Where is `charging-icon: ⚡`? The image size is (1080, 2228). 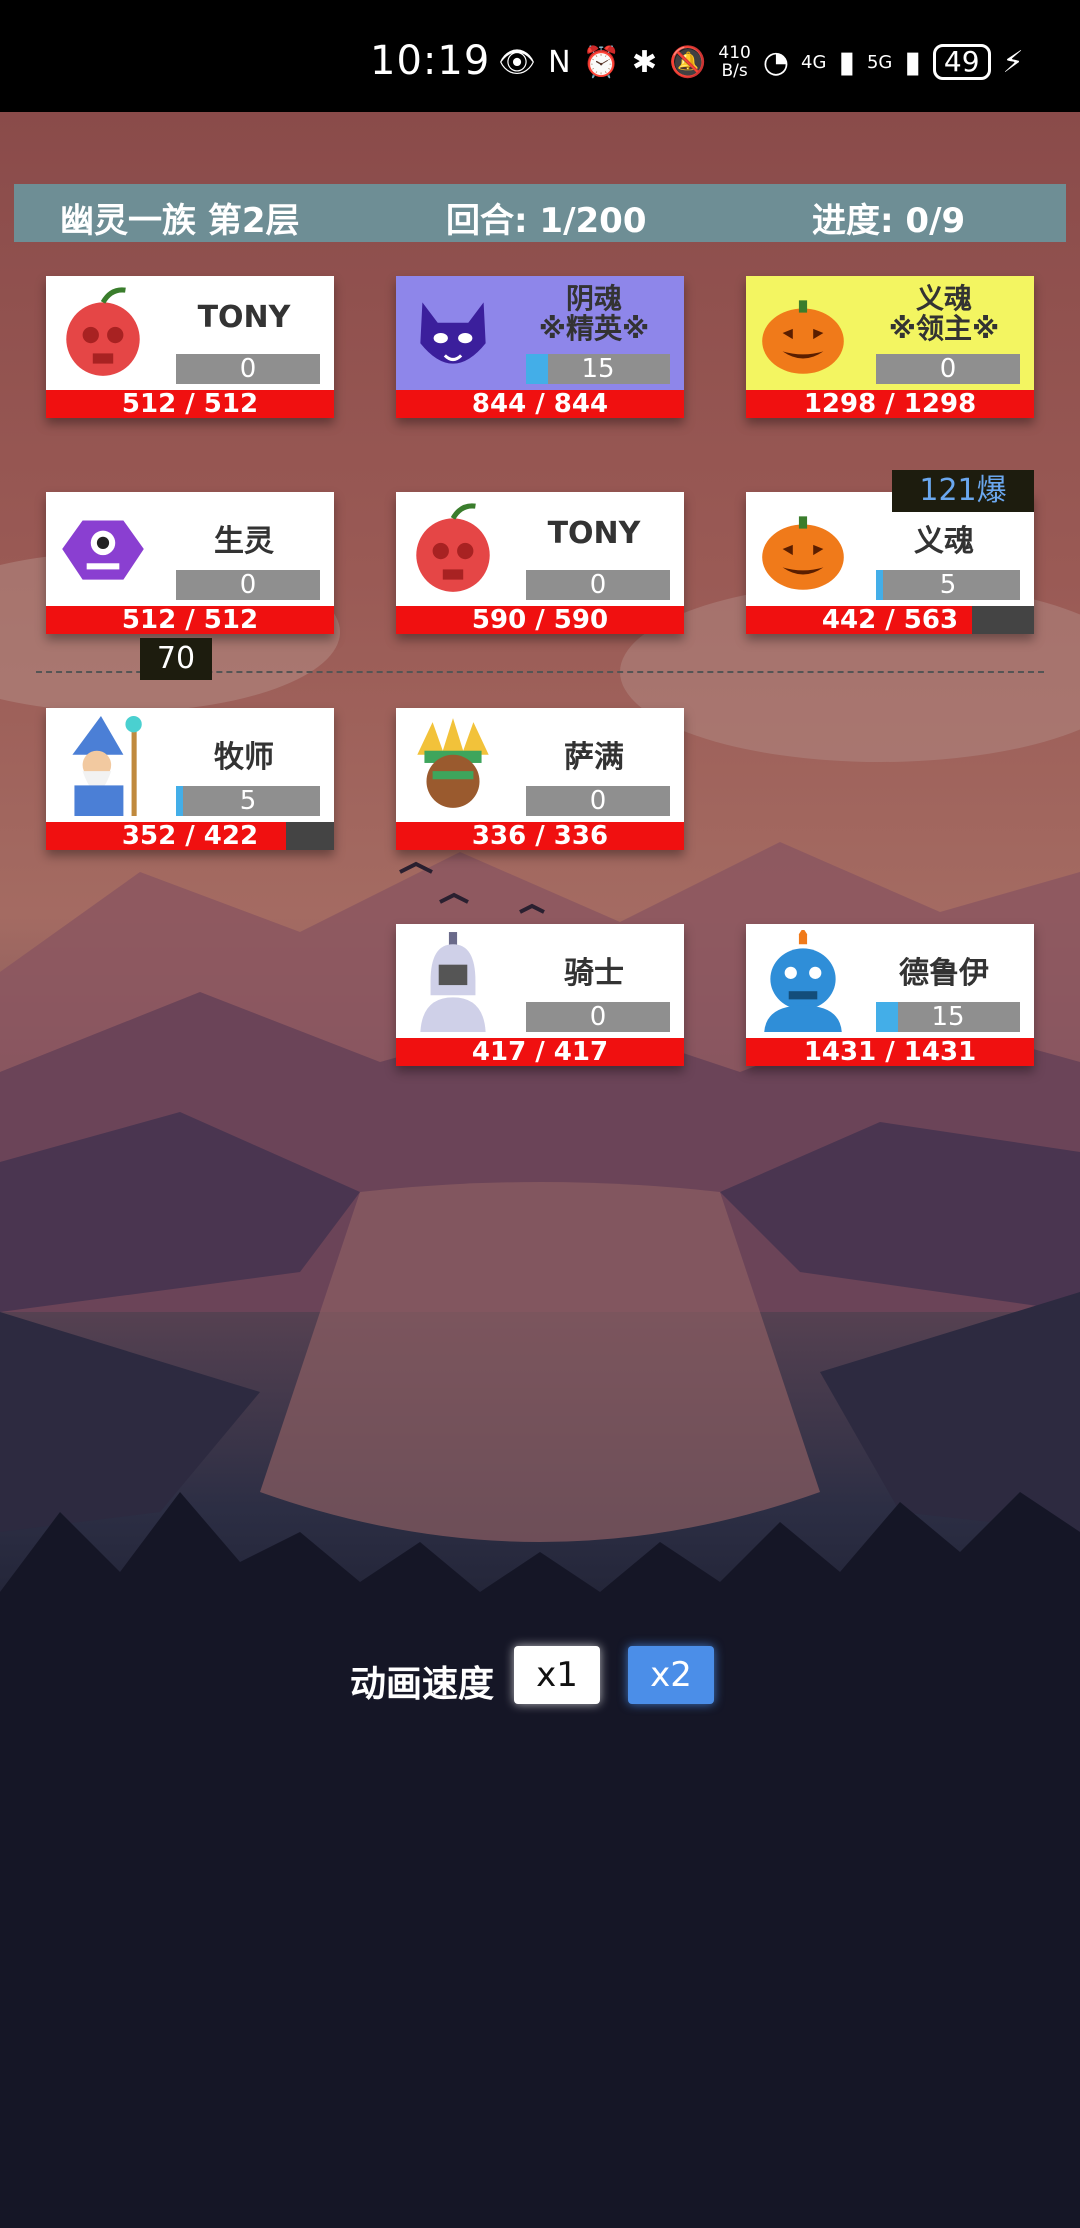
charging-icon: ⚡ is located at coordinates (1013, 62).